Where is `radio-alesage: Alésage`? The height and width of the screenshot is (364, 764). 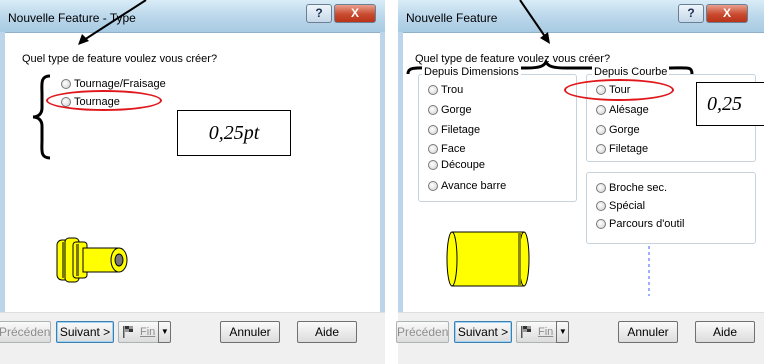 radio-alesage: Alésage is located at coordinates (622, 110).